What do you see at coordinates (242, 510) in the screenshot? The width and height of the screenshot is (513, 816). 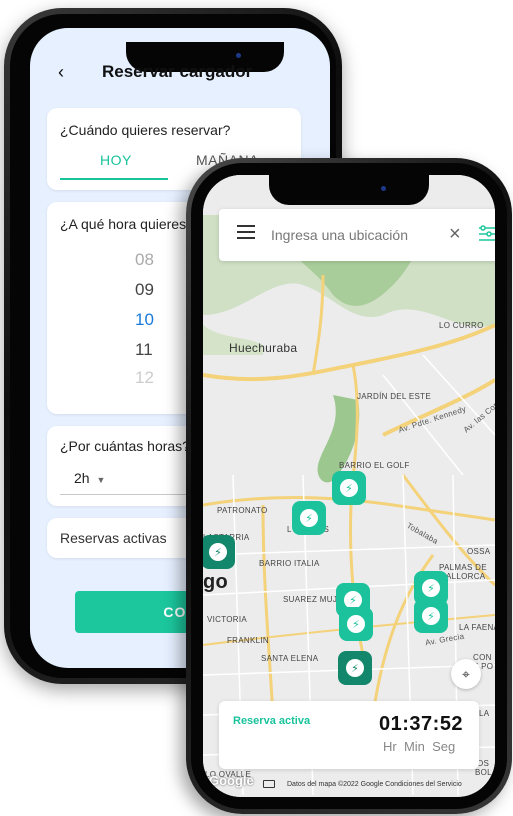 I see `map-label: PATRONATO` at bounding box center [242, 510].